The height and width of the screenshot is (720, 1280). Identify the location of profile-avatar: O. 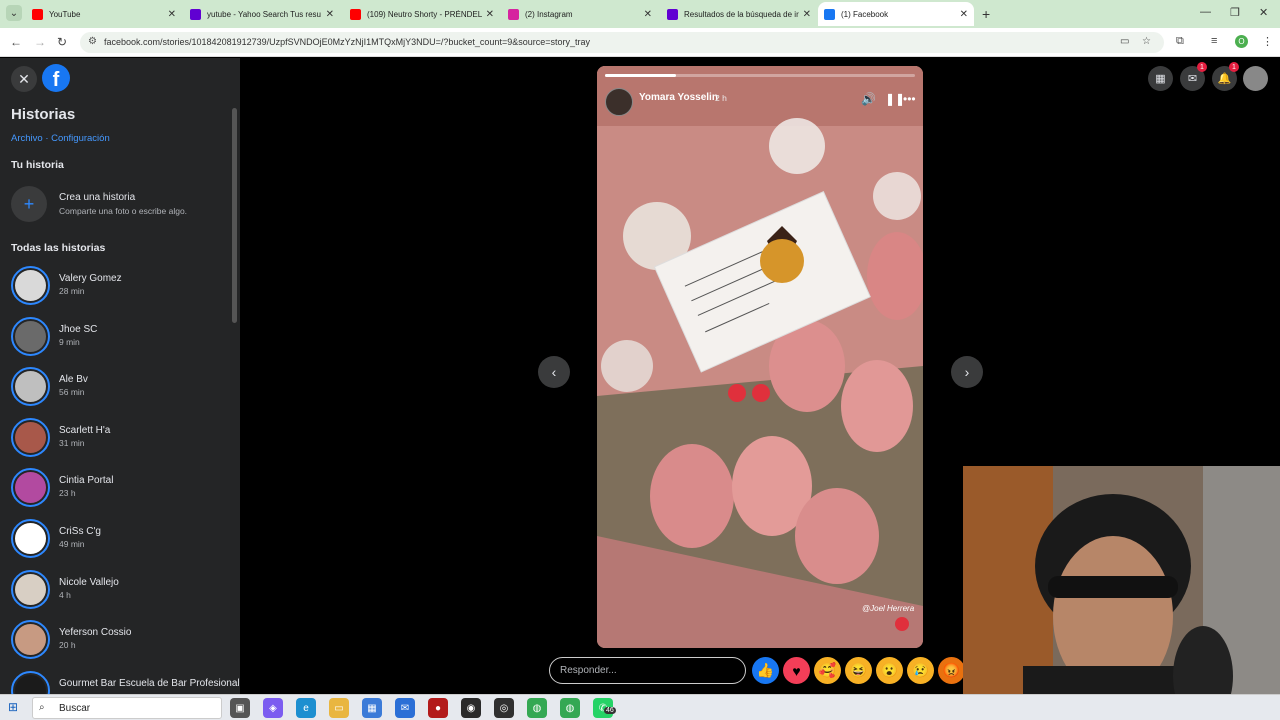
(1241, 41).